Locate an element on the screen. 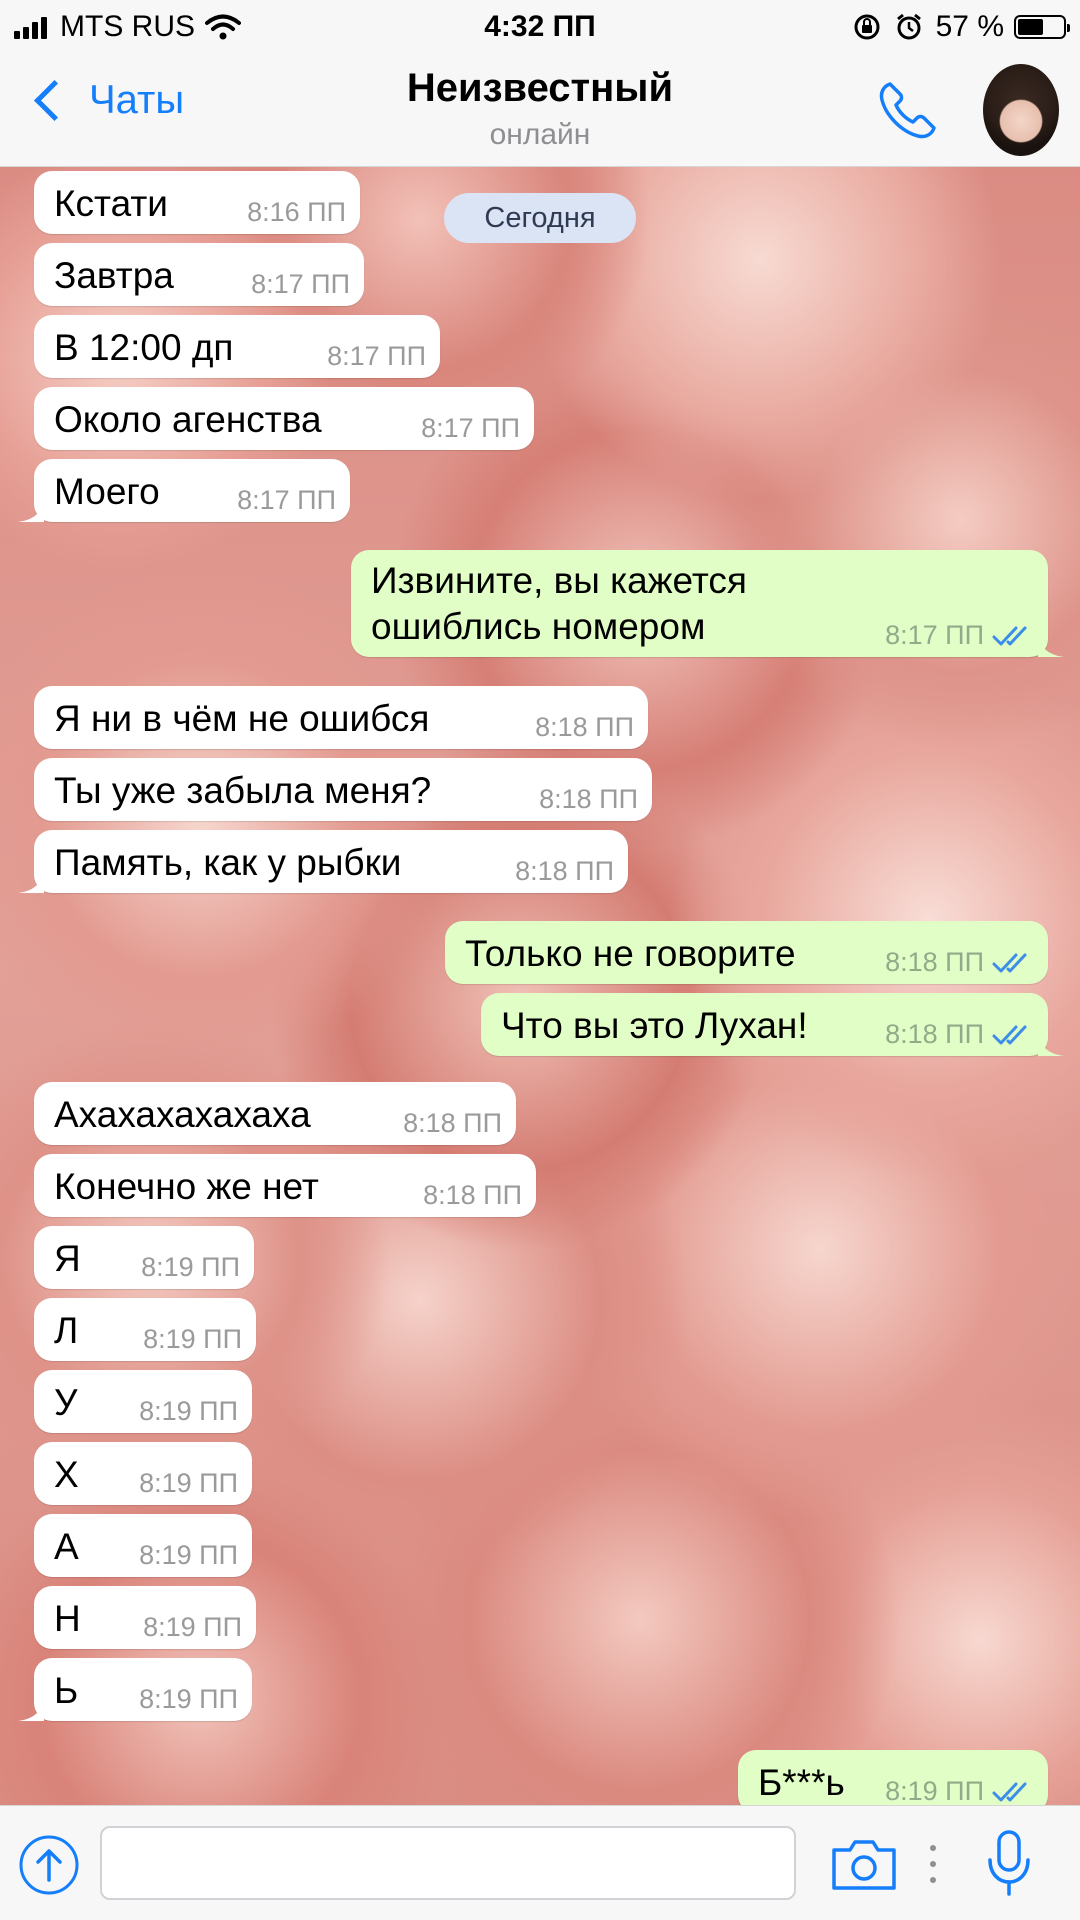  input-bar is located at coordinates (540, 1862).